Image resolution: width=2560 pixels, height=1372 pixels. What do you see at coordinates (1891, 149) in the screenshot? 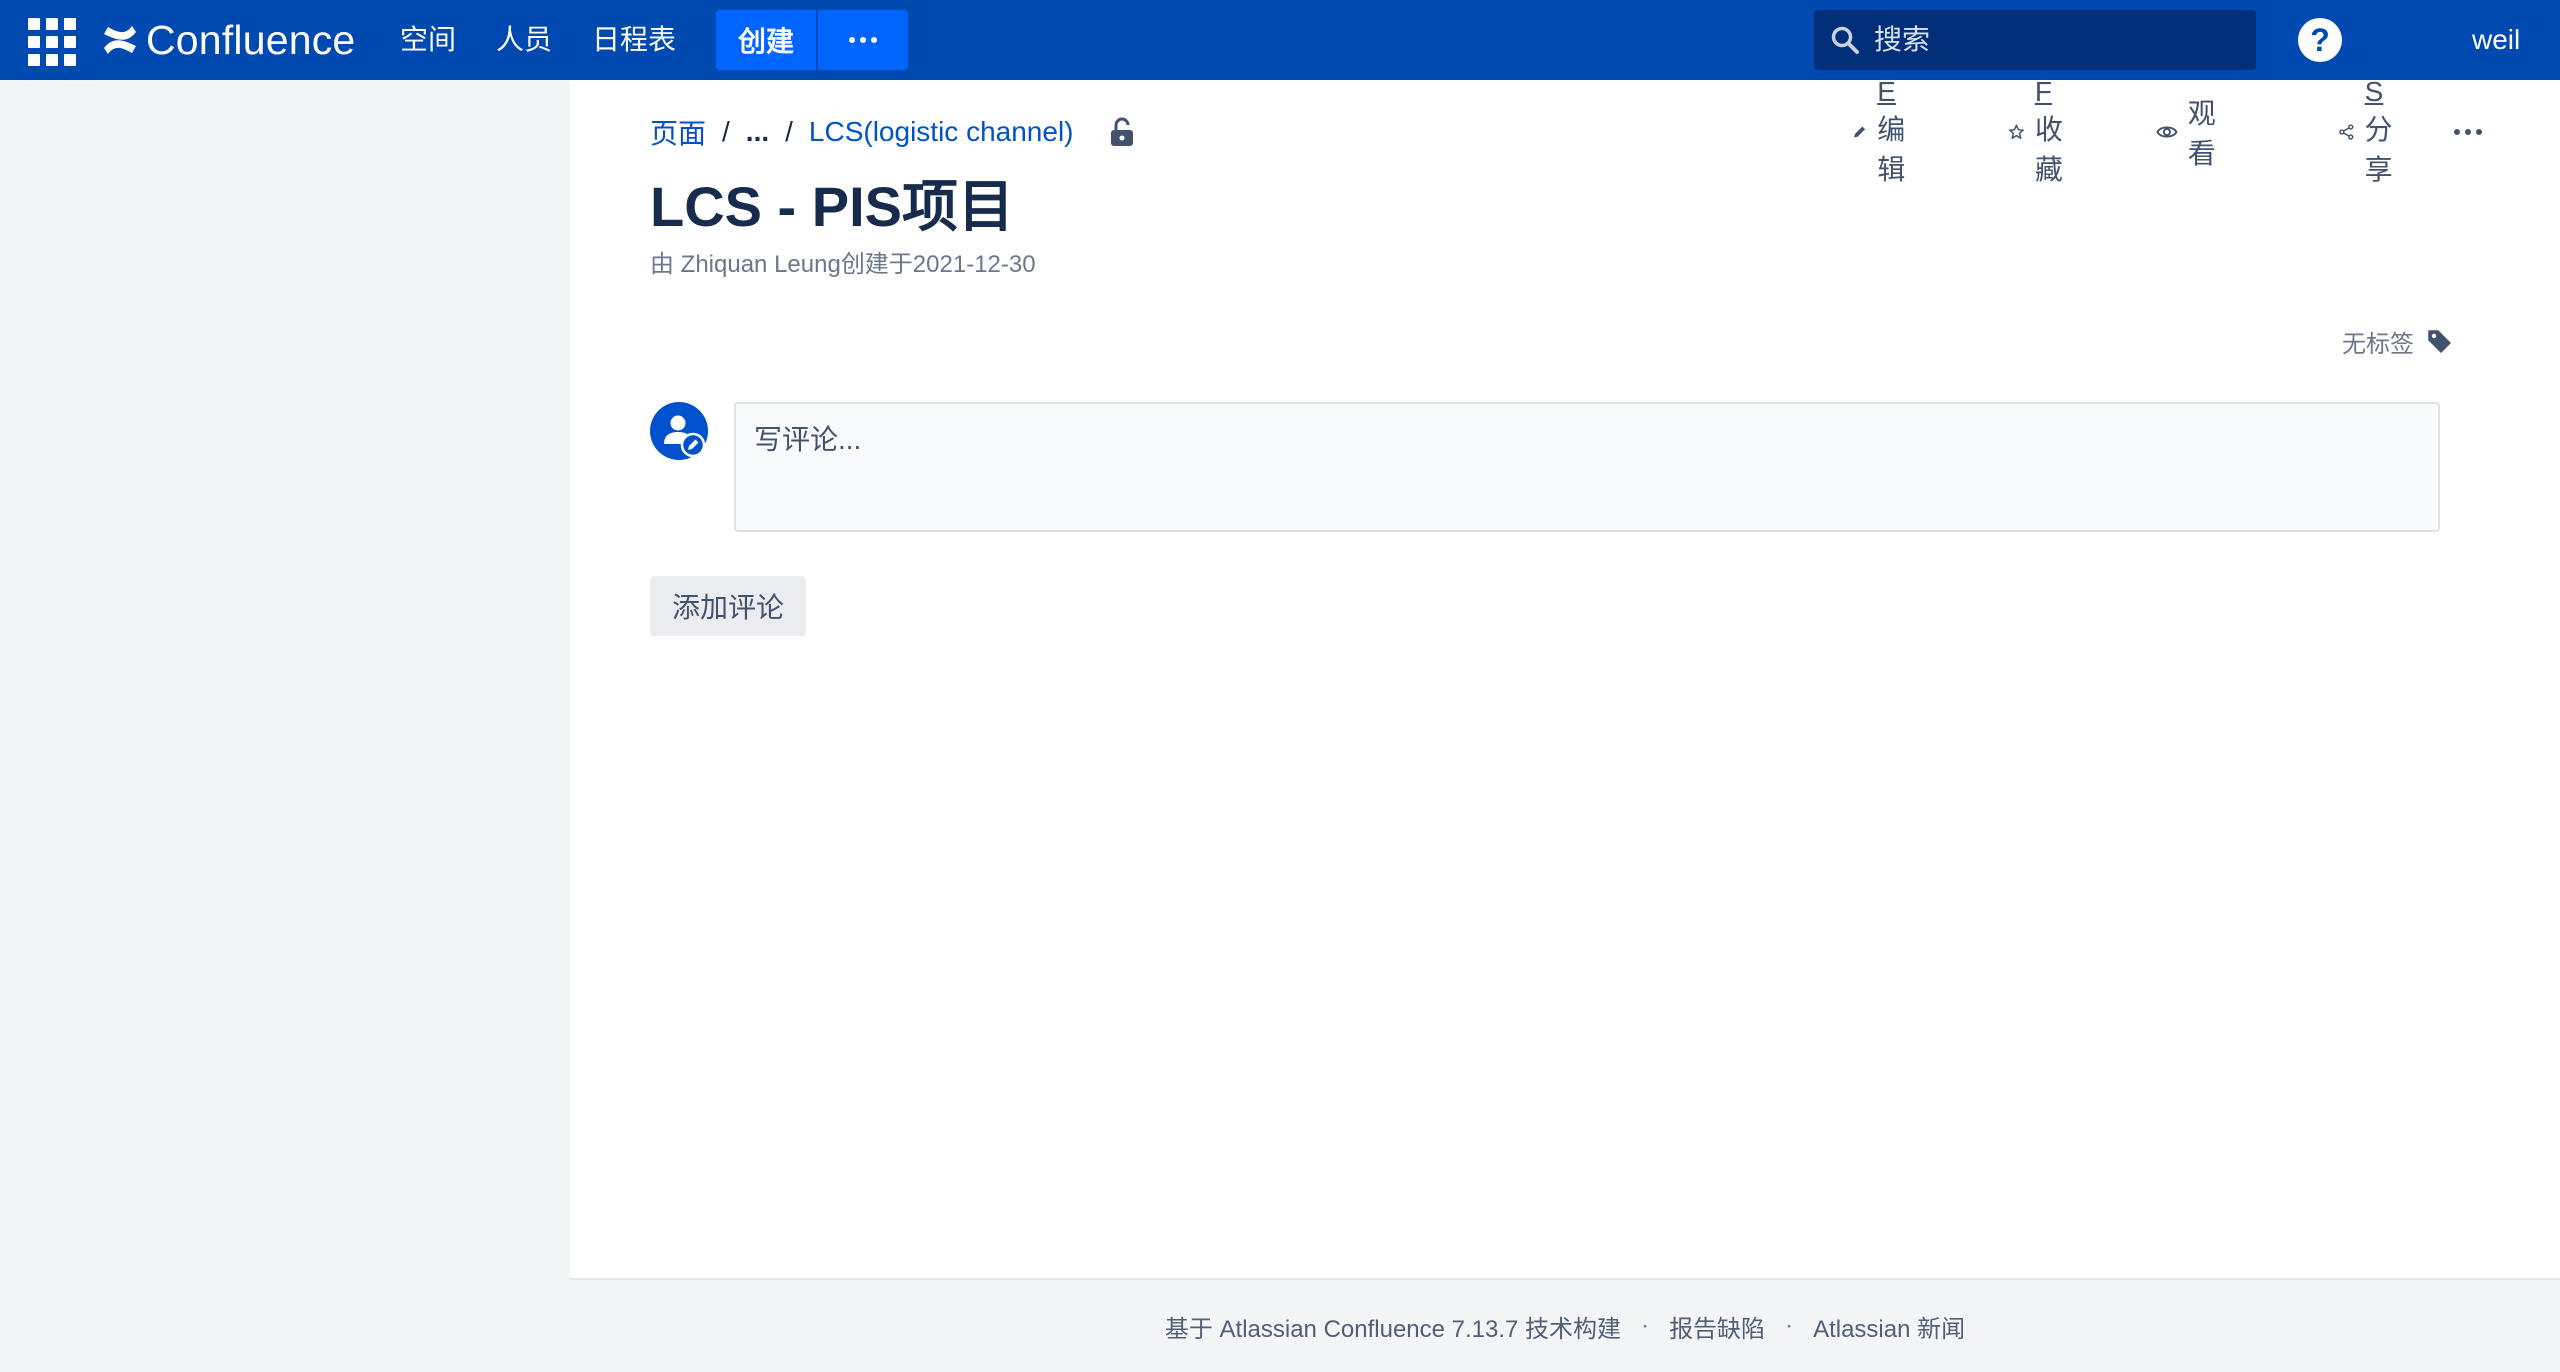
I see `edit-label: 编辑` at bounding box center [1891, 149].